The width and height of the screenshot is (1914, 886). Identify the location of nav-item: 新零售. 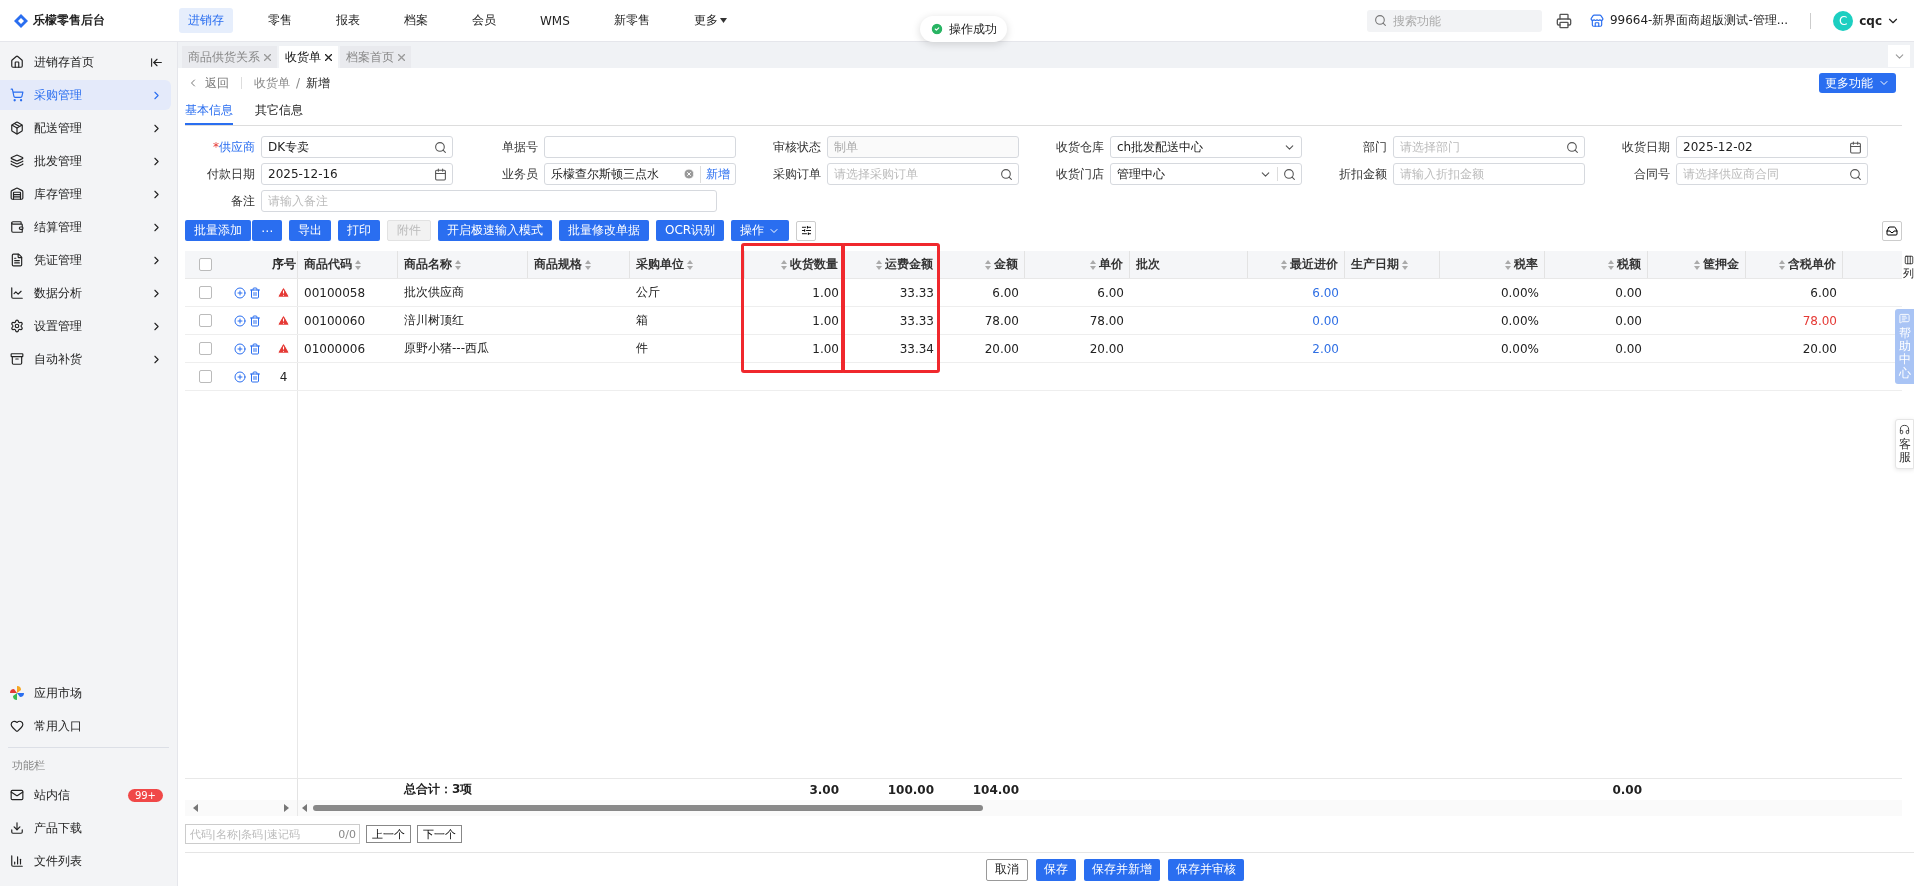
(631, 20).